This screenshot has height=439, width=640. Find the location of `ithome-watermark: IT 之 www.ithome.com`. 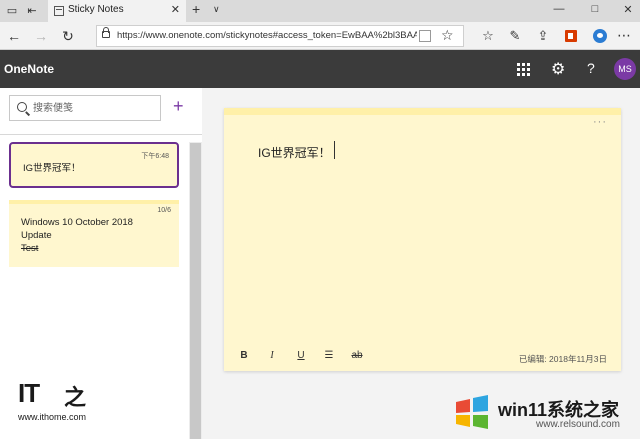

ithome-watermark: IT 之 www.ithome.com is located at coordinates (57, 403).